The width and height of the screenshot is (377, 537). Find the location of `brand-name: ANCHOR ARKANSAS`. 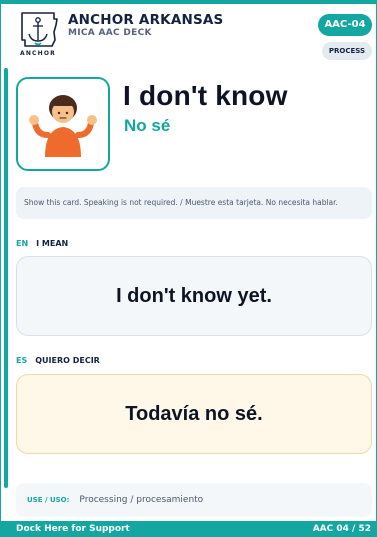

brand-name: ANCHOR ARKANSAS is located at coordinates (146, 20).